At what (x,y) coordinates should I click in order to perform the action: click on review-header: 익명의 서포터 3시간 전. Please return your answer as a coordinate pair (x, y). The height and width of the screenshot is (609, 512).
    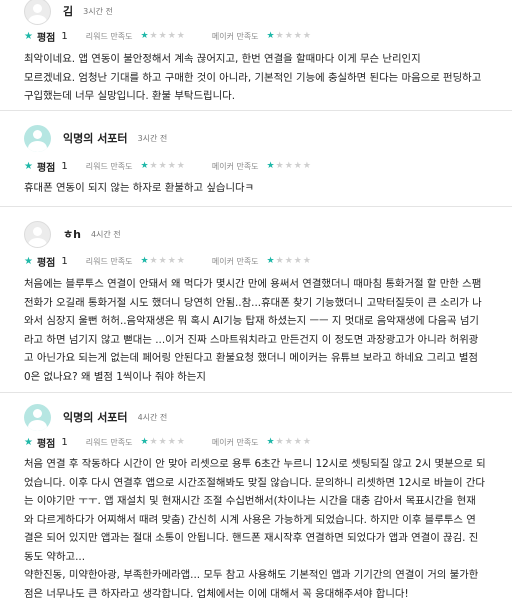
    Looking at the image, I should click on (95, 138).